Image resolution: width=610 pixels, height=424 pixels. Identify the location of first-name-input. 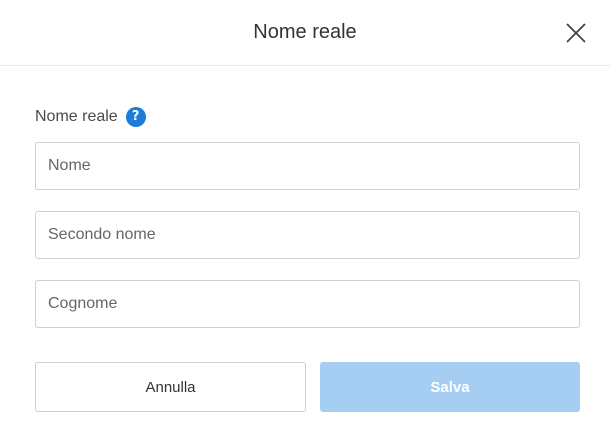
(307, 166).